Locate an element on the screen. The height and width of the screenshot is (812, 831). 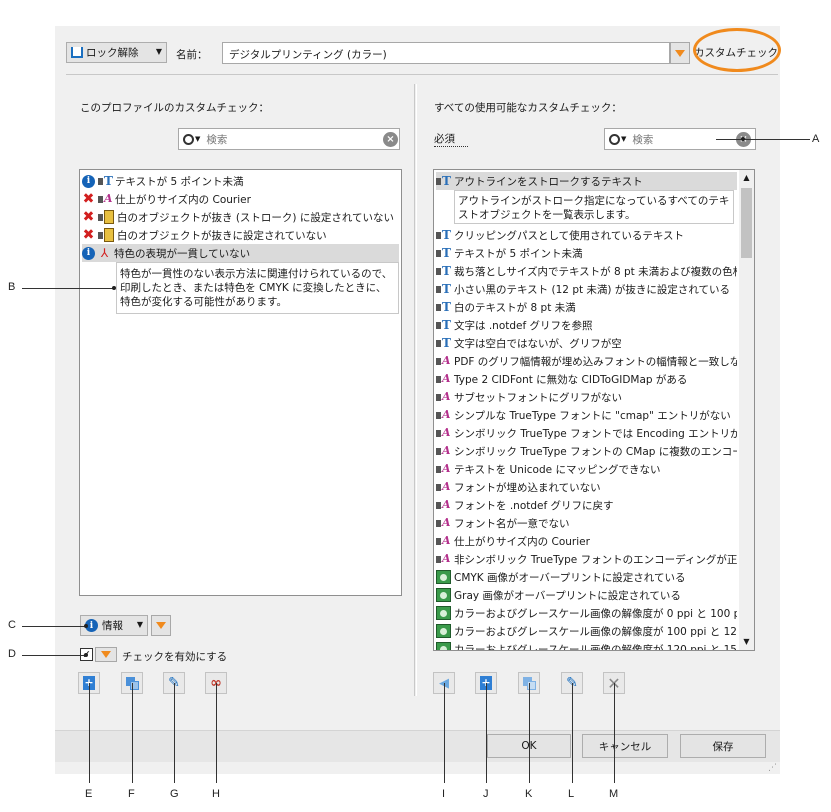
callout-line-a is located at coordinates (763, 139).